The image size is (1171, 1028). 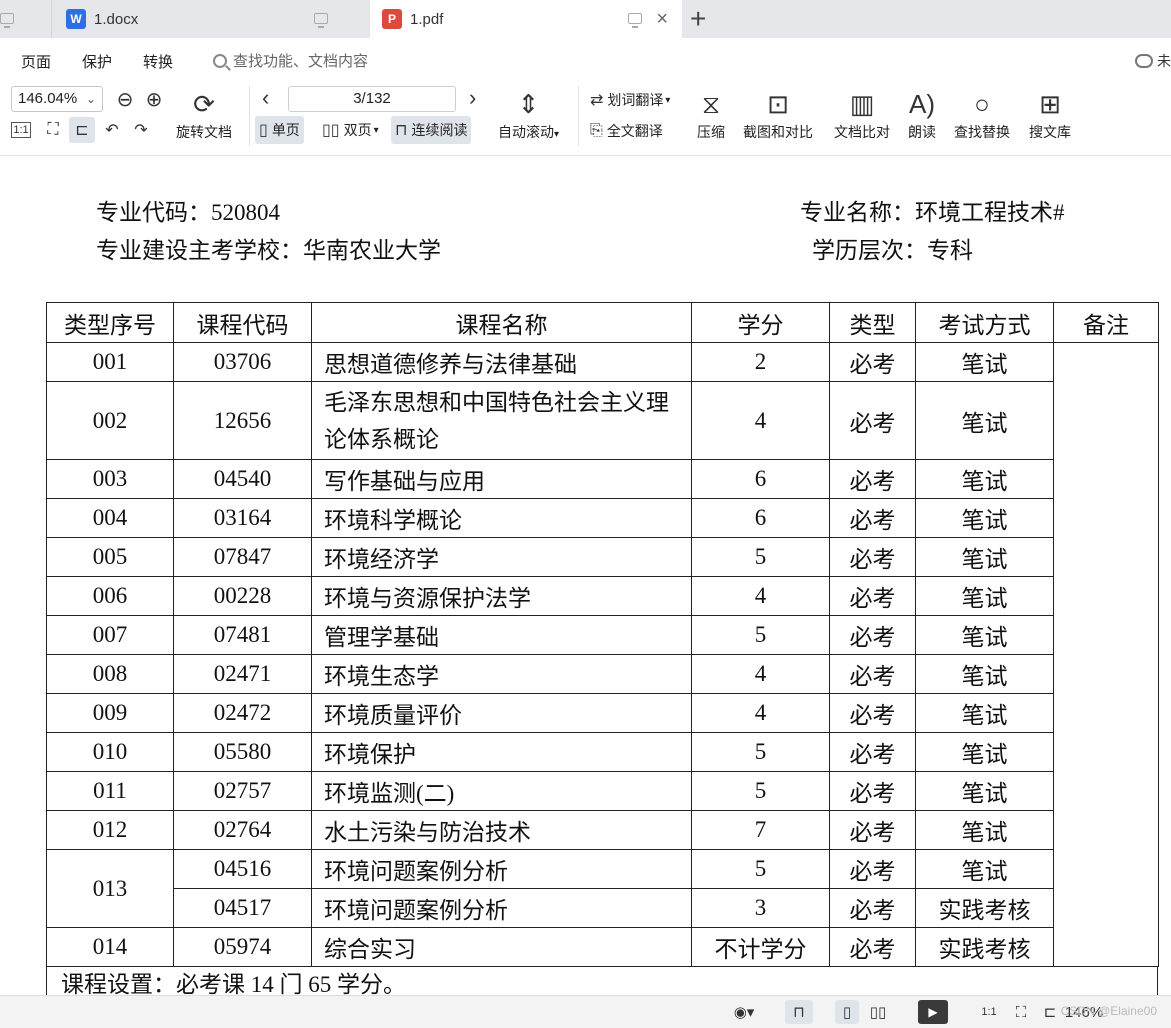 I want to click on single-page-button: ▯ 单页, so click(x=279, y=130).